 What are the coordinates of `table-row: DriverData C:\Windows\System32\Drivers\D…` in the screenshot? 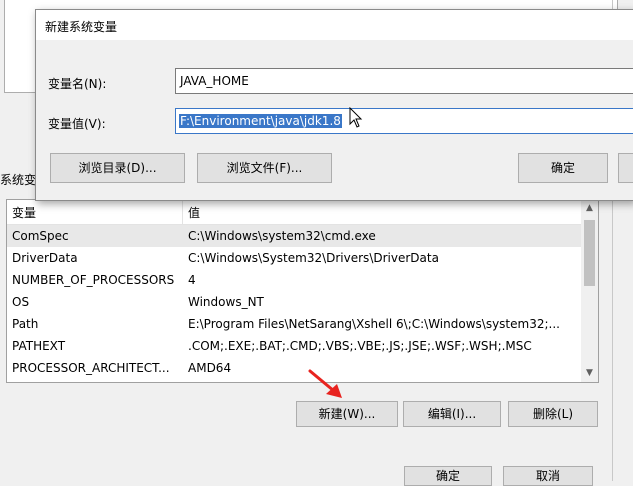 It's located at (294, 258).